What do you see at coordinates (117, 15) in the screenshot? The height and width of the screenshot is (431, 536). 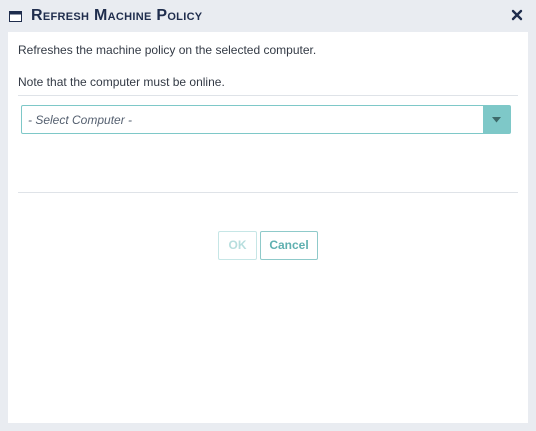 I see `dialog-title: Refresh Machine Policy` at bounding box center [117, 15].